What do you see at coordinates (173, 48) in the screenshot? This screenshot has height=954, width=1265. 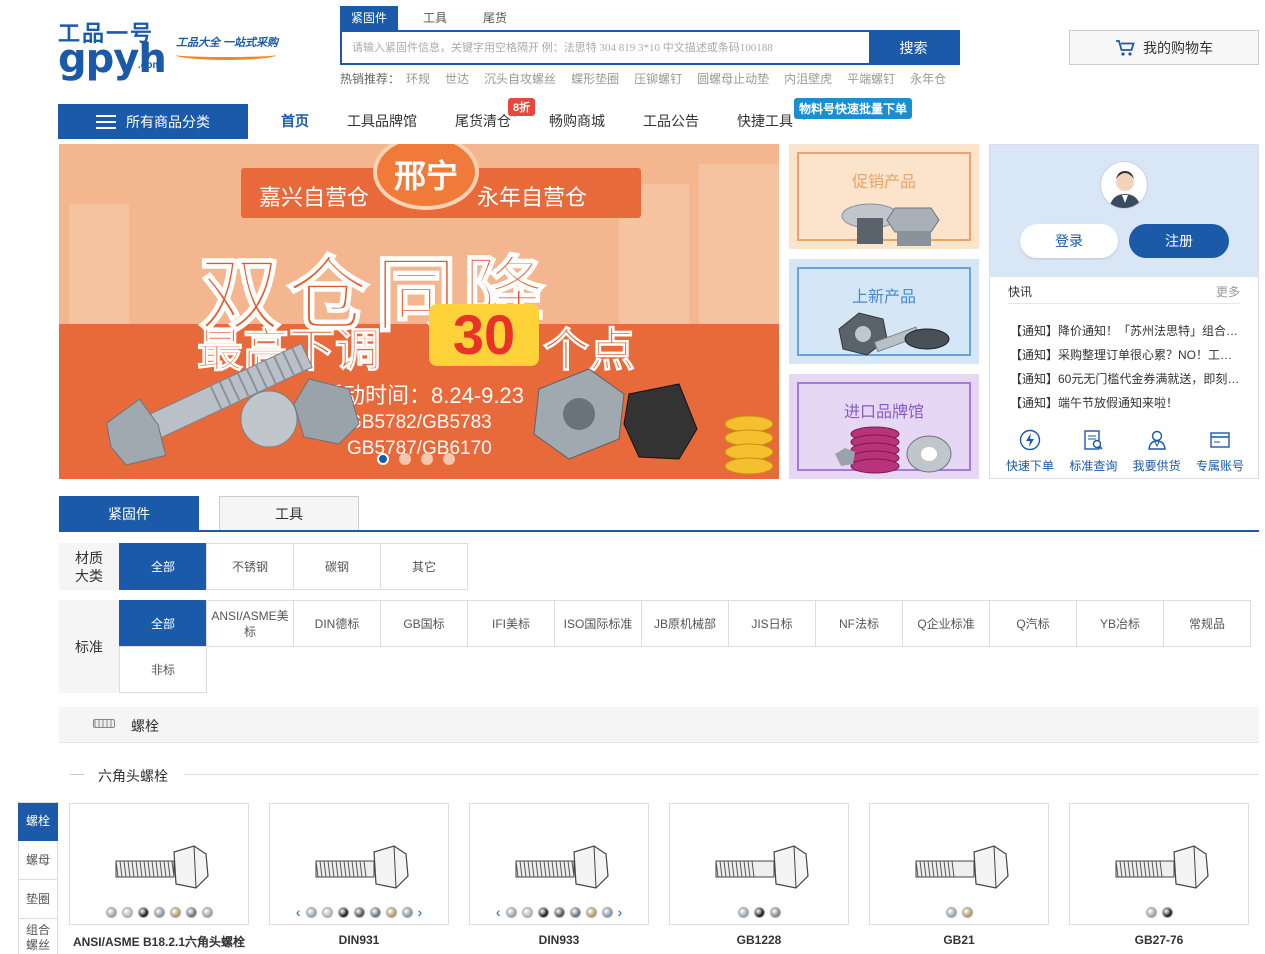 I see `site-logo: 工品一号 gpyh .com 工品大全 一站式采购` at bounding box center [173, 48].